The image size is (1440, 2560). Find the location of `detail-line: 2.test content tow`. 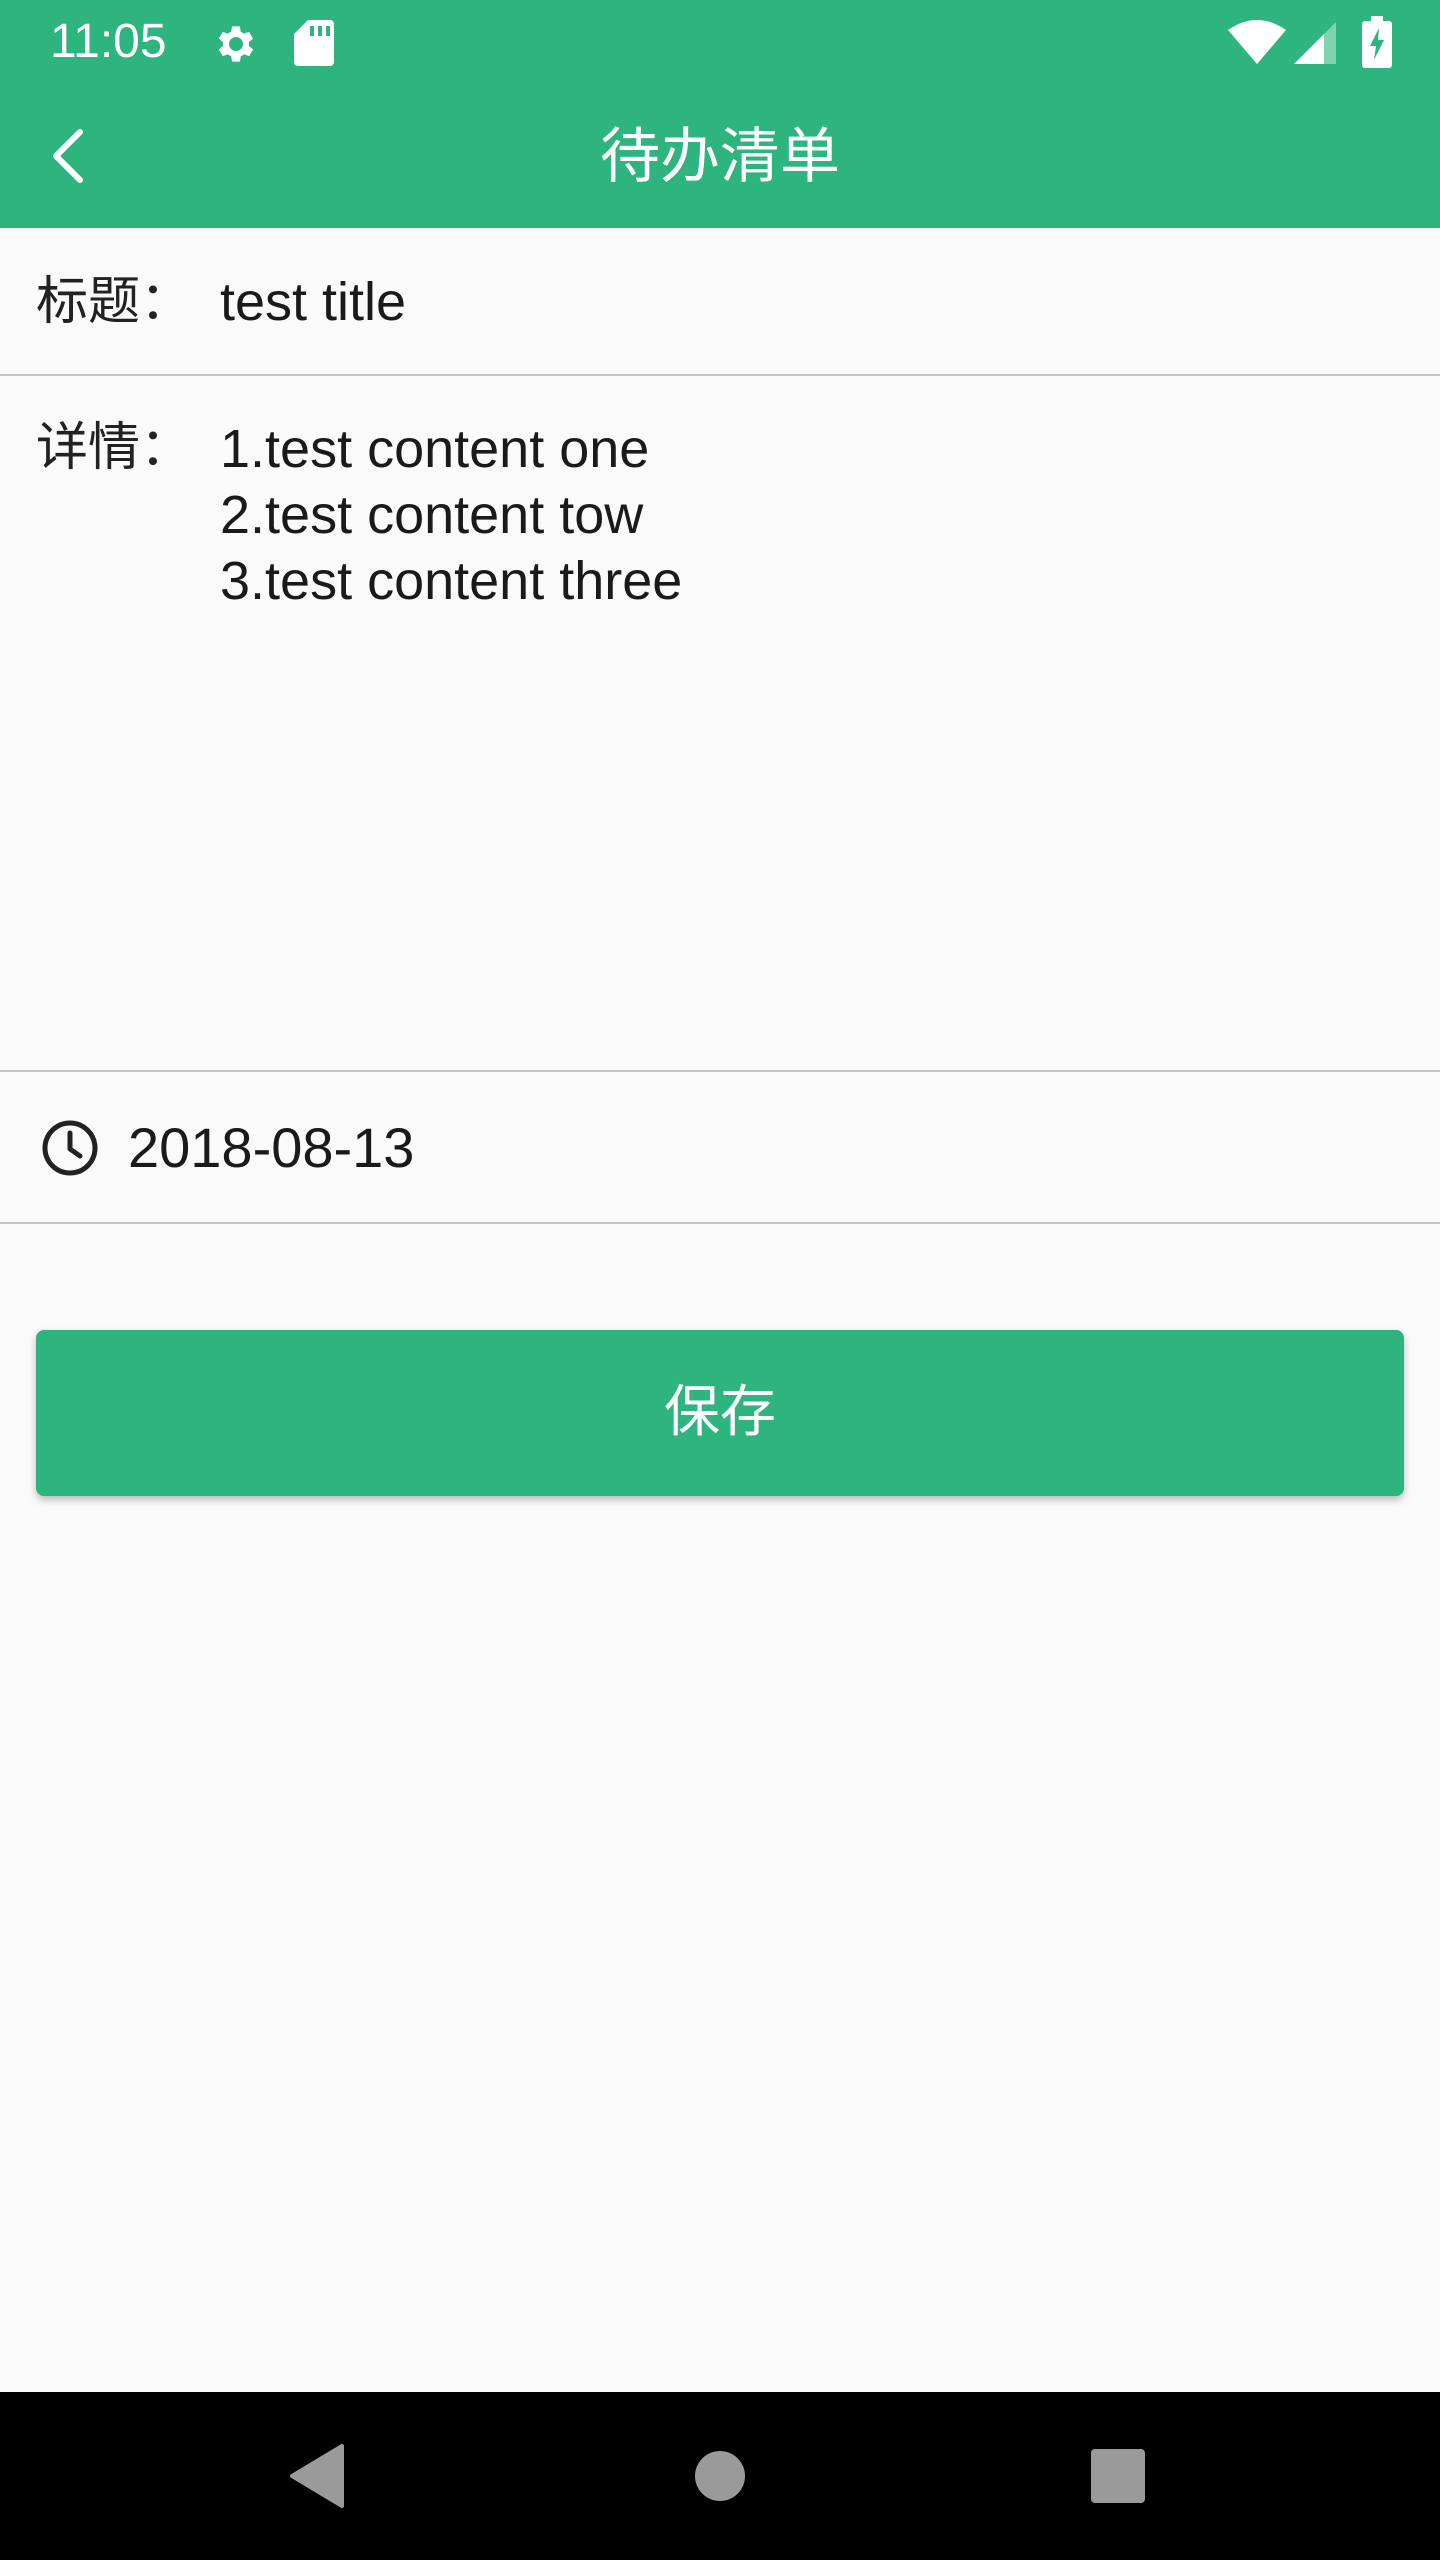

detail-line: 2.test content tow is located at coordinates (432, 515).